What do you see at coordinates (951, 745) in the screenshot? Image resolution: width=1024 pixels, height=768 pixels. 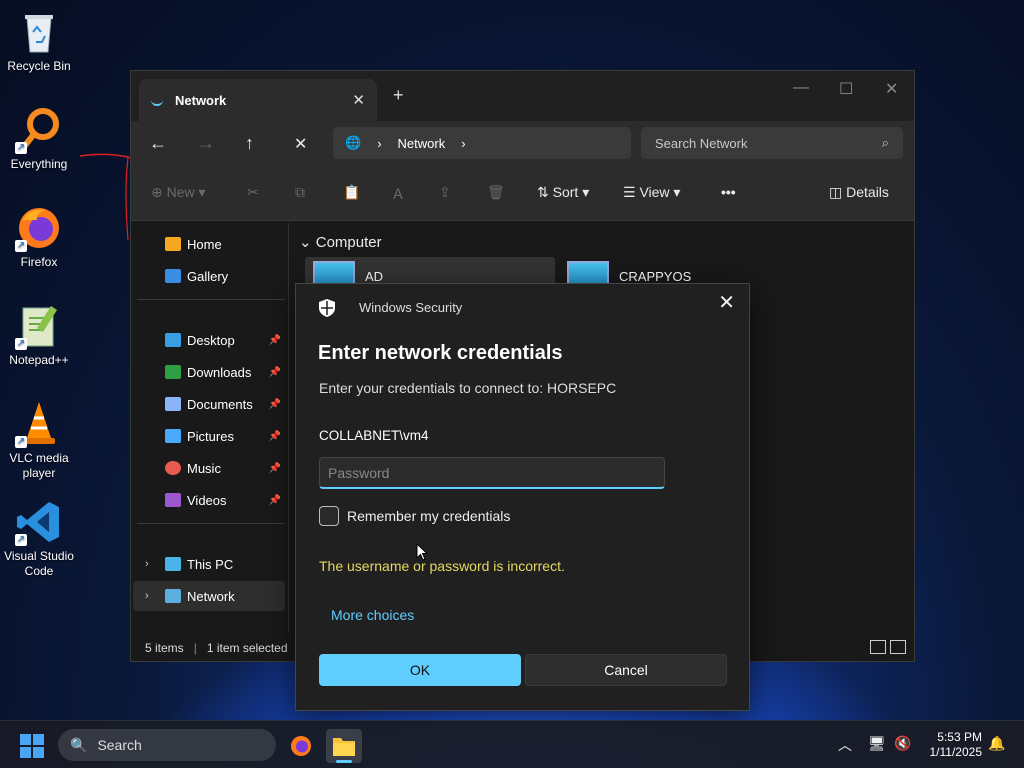 I see `clock: 5:53 PM 1/11/2025` at bounding box center [951, 745].